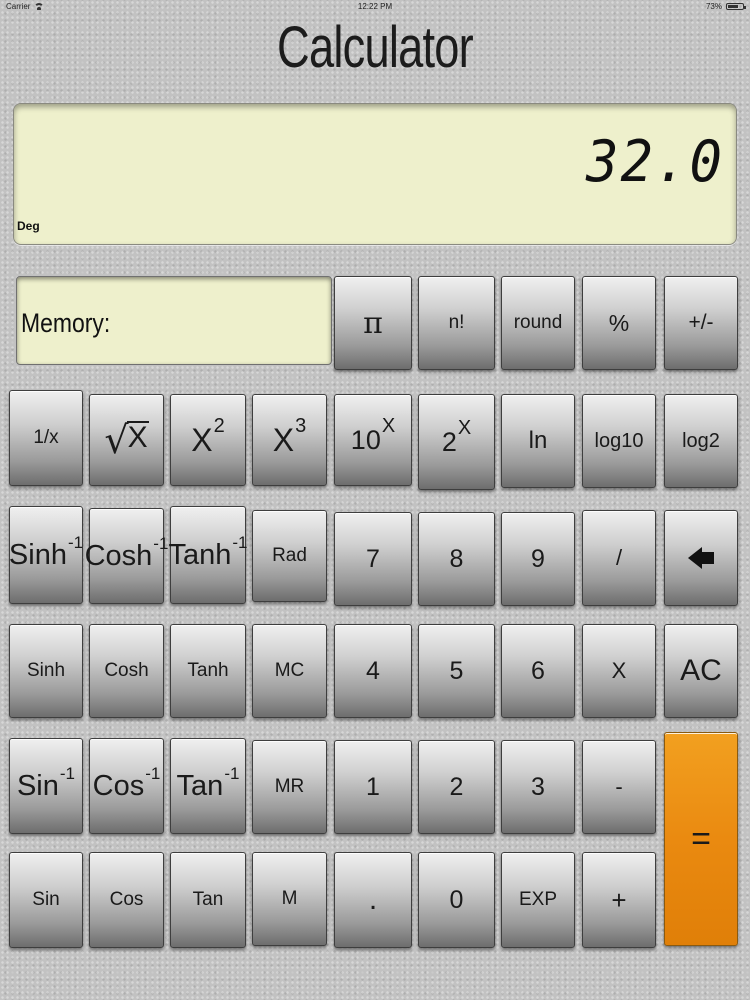 The image size is (750, 1000). I want to click on five-label: 5, so click(456, 670).